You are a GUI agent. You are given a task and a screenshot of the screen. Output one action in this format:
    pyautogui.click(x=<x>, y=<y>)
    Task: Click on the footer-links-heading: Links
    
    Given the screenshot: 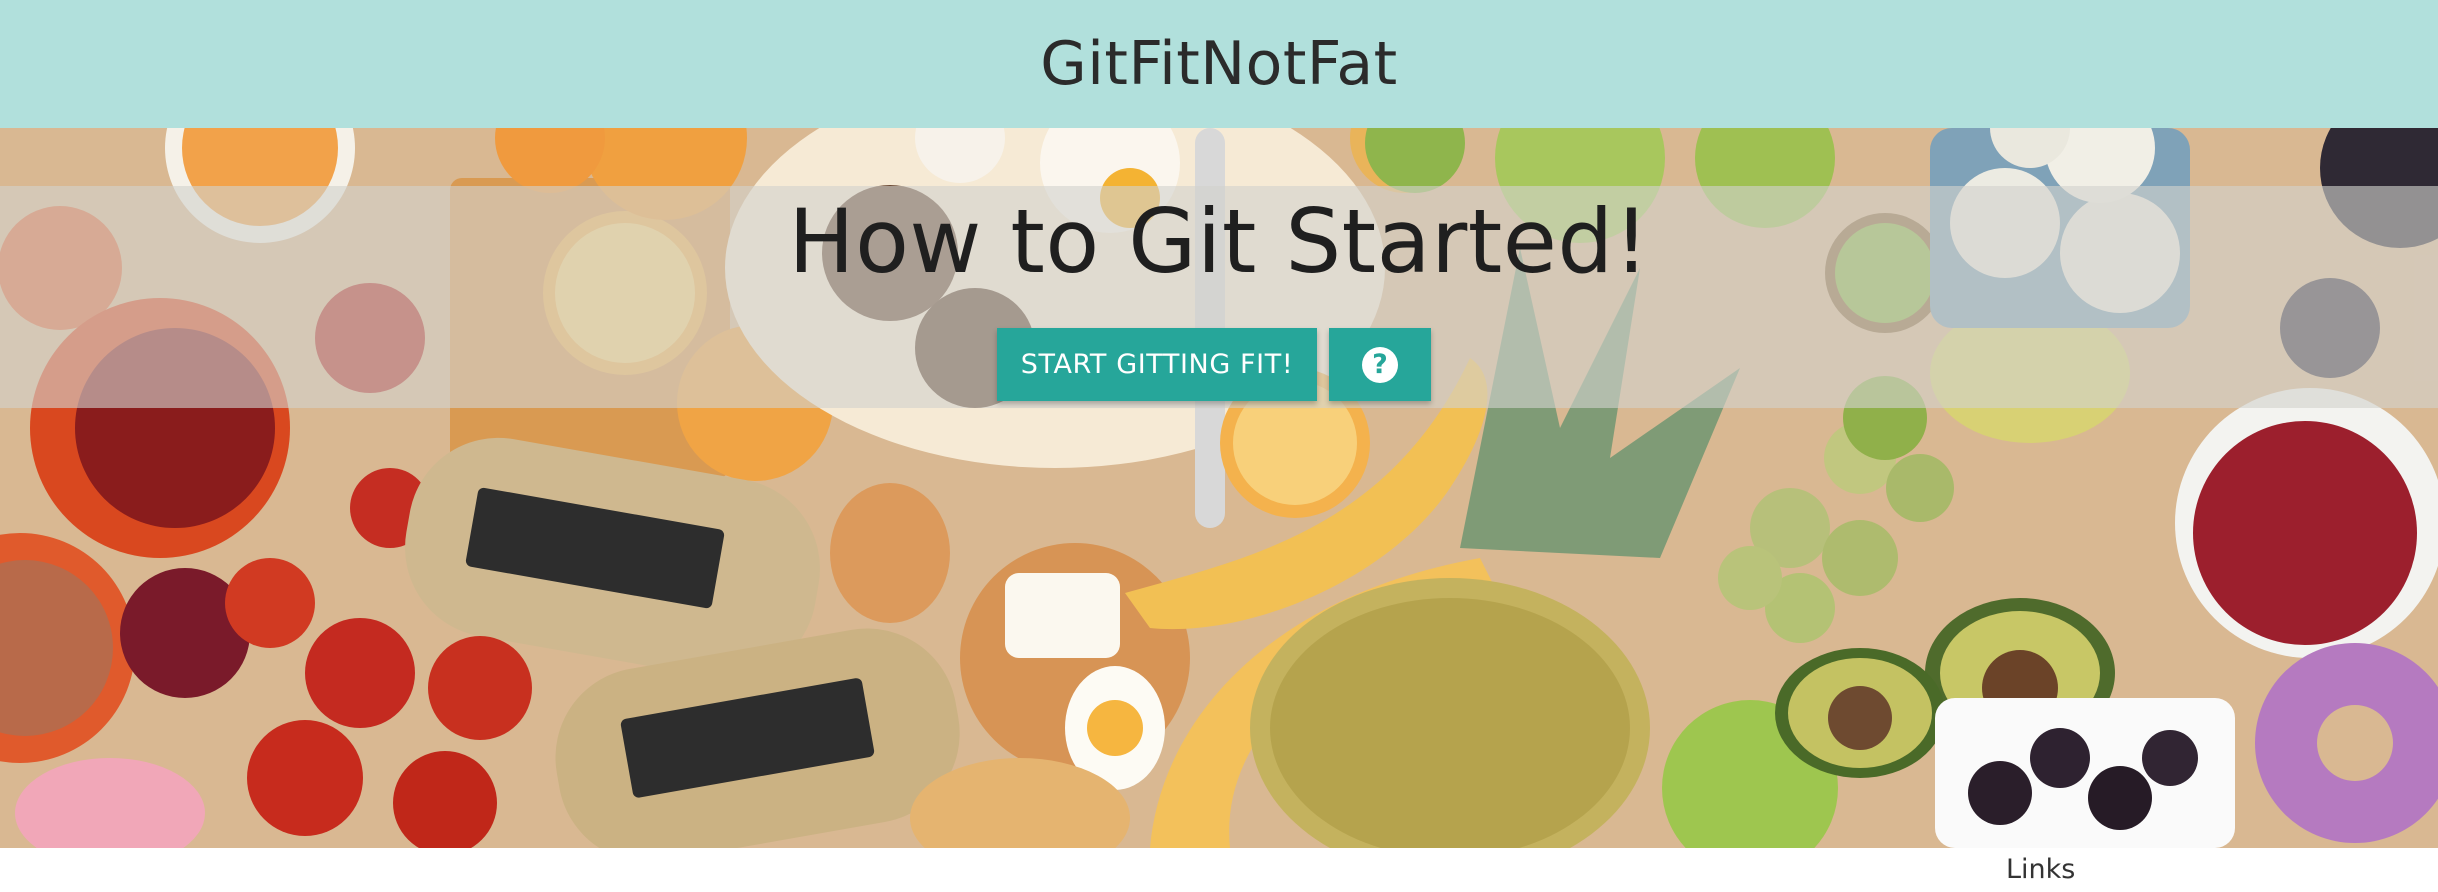 What is the action you would take?
    pyautogui.click(x=2041, y=869)
    